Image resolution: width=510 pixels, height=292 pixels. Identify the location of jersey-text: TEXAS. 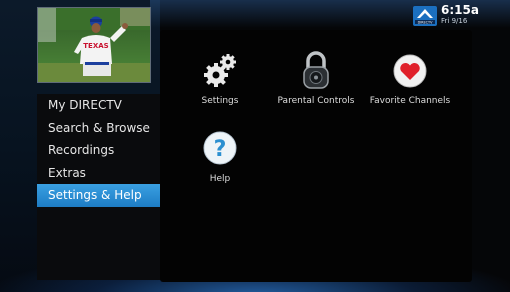
(95, 46).